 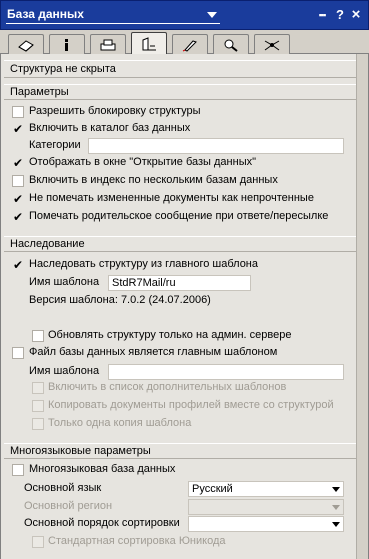 I want to click on section-multilingual-header: Многоязыковые параметры, so click(x=180, y=451).